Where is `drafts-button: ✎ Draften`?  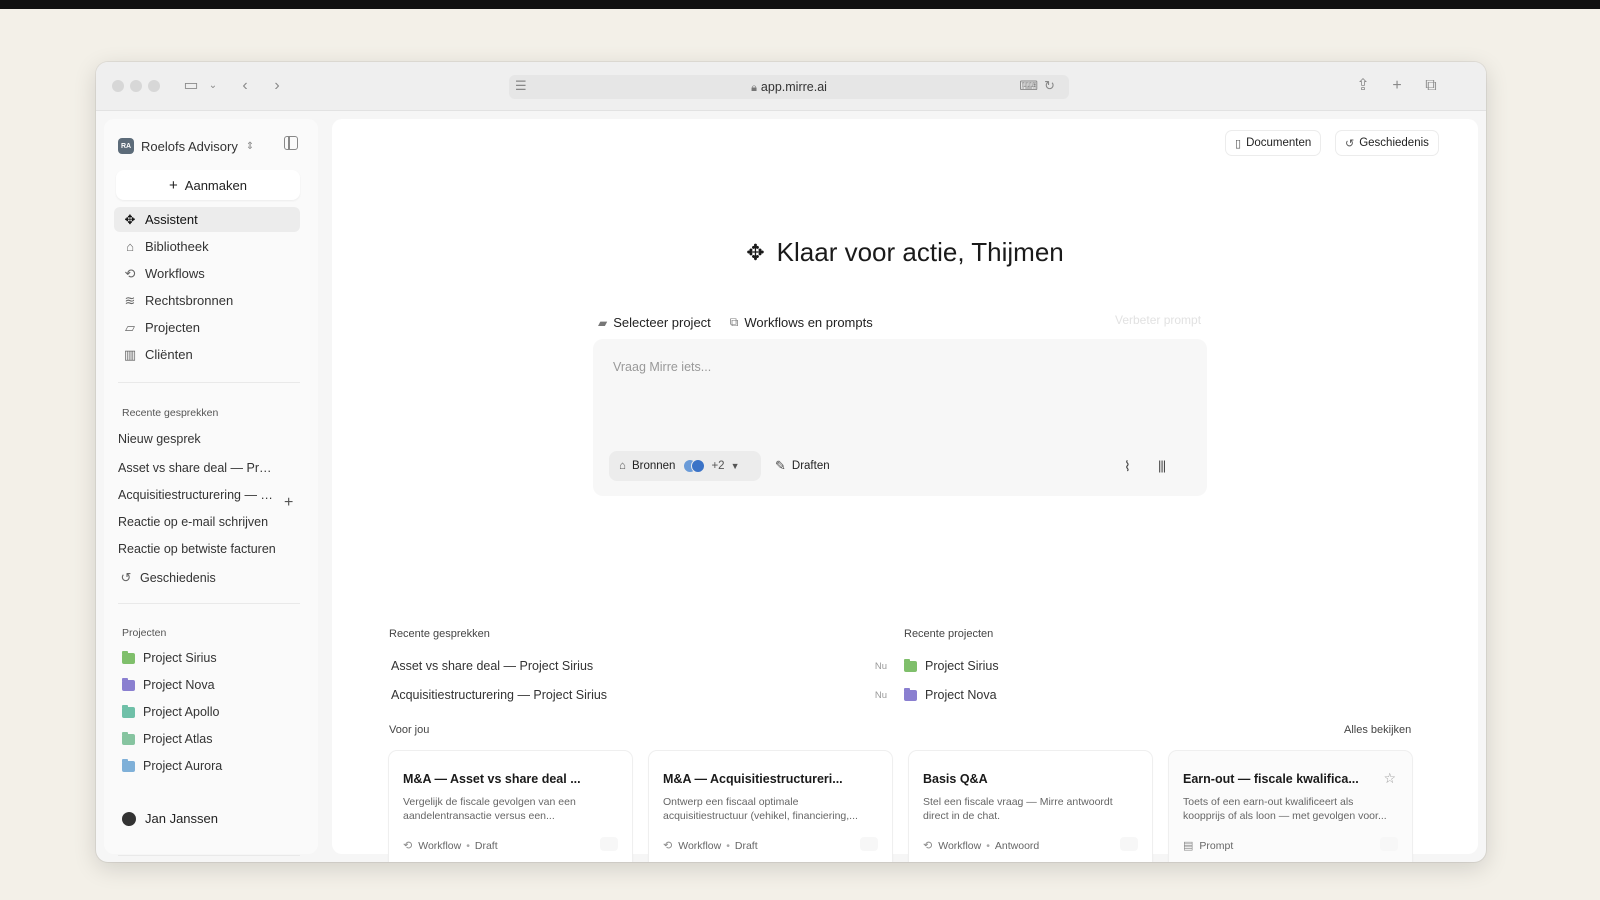 drafts-button: ✎ Draften is located at coordinates (802, 466).